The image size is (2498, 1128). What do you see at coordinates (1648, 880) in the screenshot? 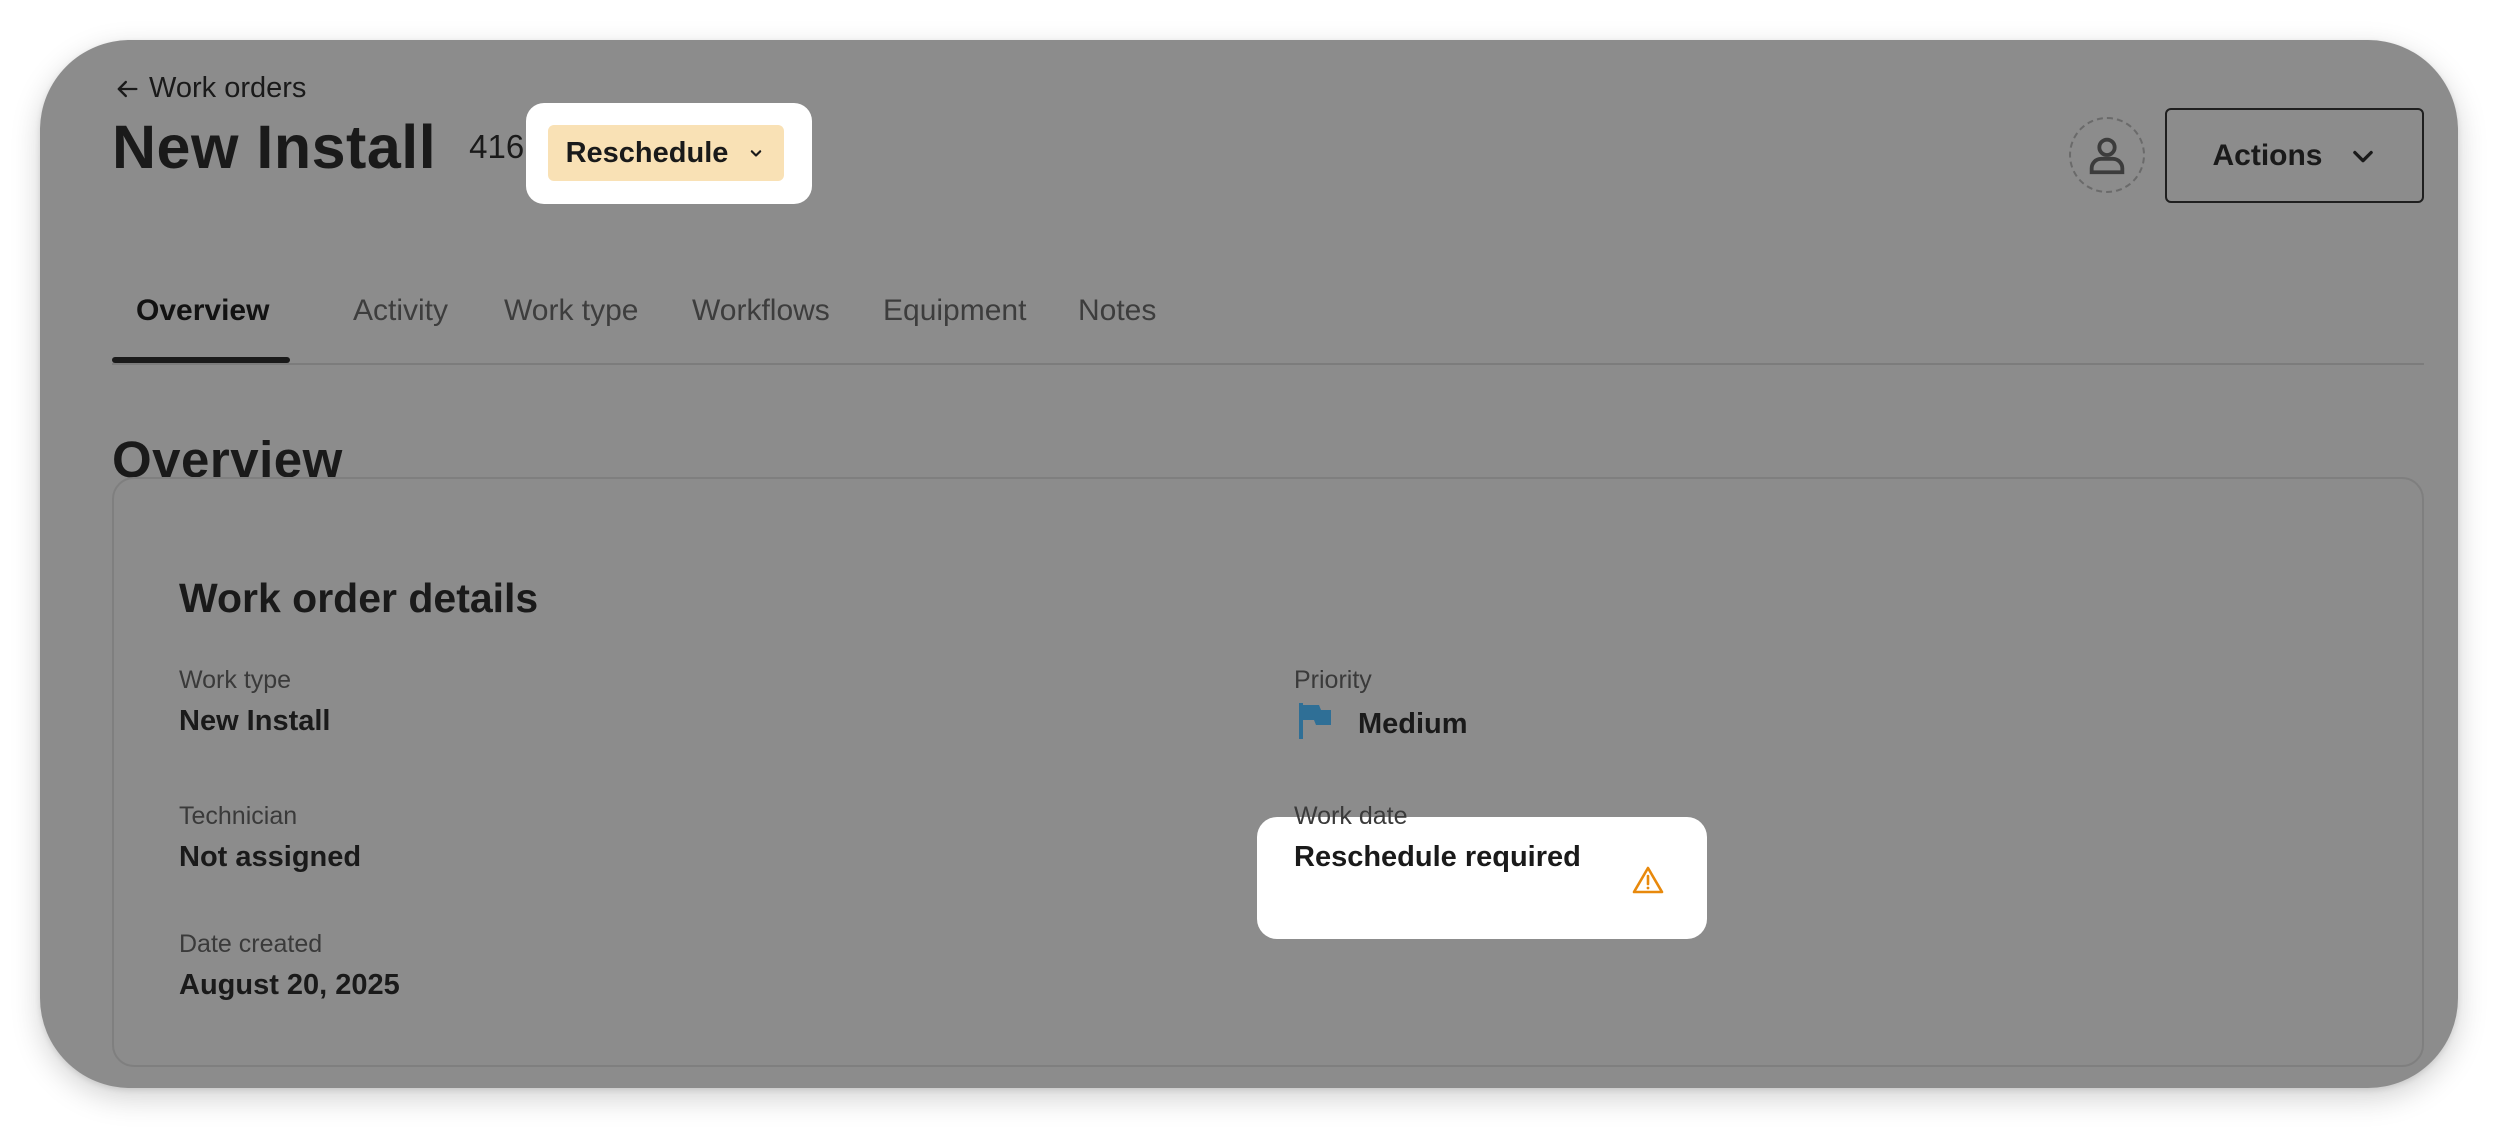
I see `warning-icon` at bounding box center [1648, 880].